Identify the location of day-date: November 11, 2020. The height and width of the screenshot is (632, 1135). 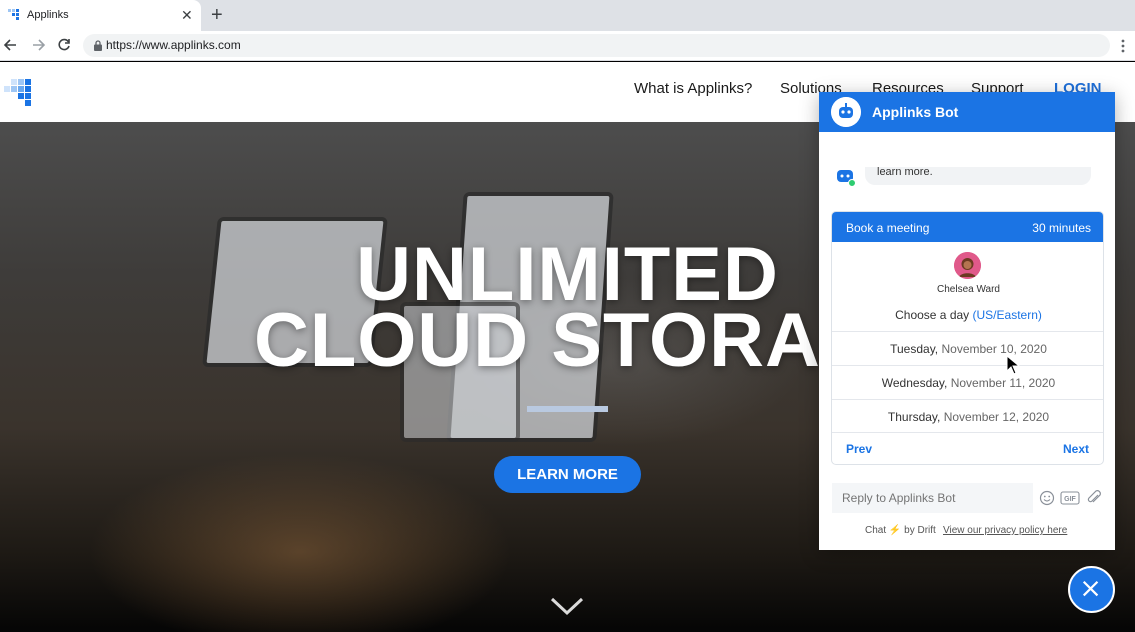
(1003, 383).